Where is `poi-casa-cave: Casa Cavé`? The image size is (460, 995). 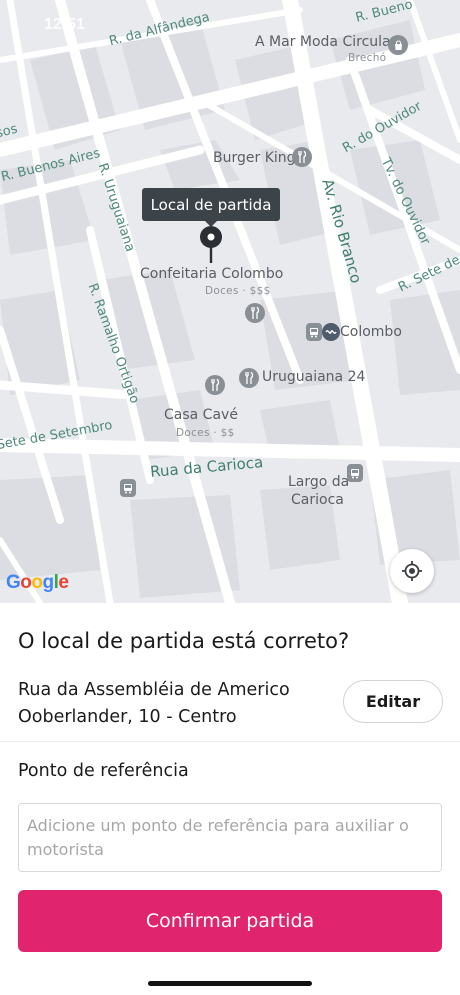 poi-casa-cave: Casa Cavé is located at coordinates (201, 415).